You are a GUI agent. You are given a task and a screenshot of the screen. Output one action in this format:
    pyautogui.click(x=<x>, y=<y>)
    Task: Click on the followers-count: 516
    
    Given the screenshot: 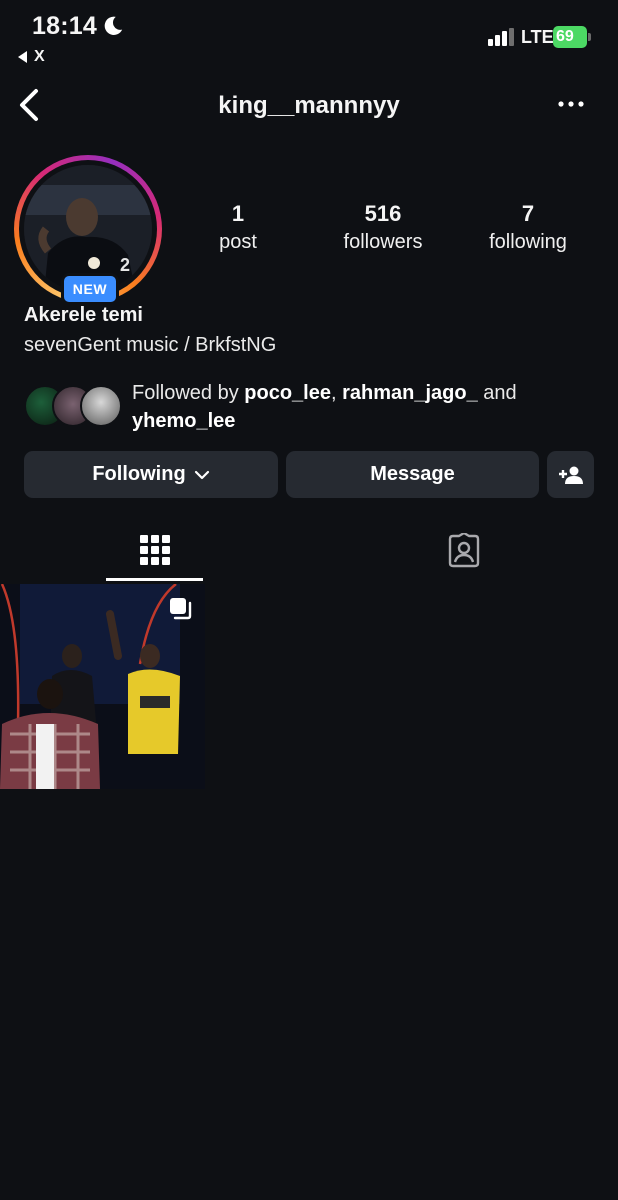 What is the action you would take?
    pyautogui.click(x=383, y=213)
    